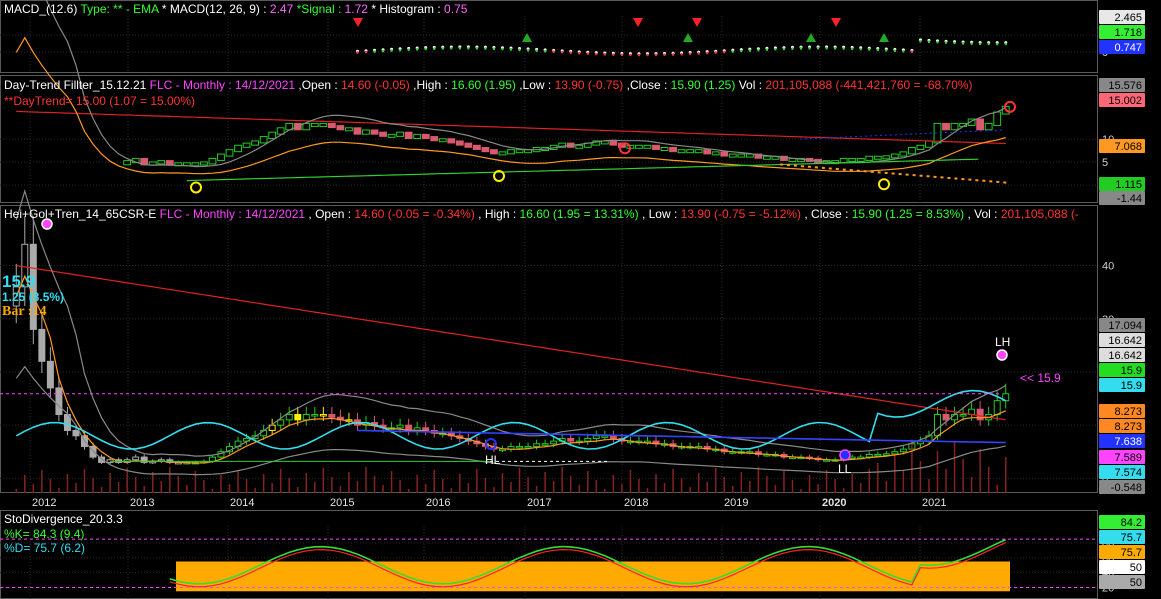  I want to click on price-badge: -0.548, so click(1126, 488).